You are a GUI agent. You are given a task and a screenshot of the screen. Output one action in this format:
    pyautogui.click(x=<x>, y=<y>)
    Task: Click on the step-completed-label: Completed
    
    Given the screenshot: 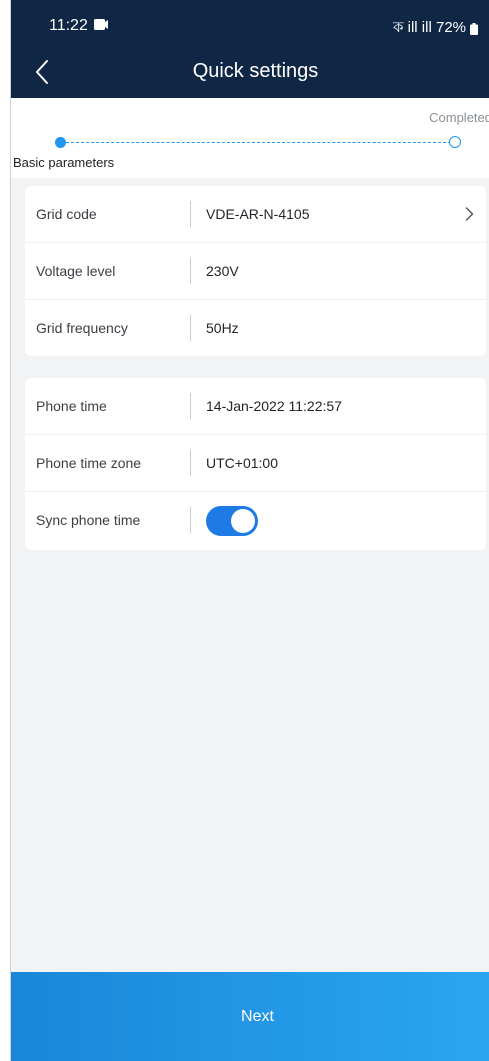 What is the action you would take?
    pyautogui.click(x=459, y=117)
    